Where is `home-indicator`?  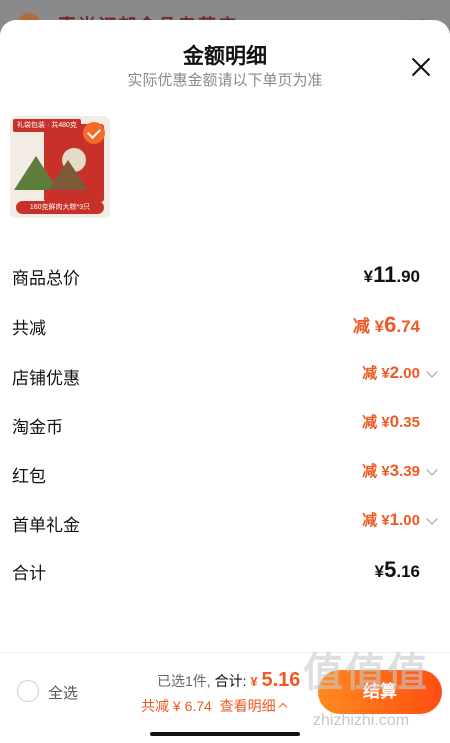 home-indicator is located at coordinates (225, 734).